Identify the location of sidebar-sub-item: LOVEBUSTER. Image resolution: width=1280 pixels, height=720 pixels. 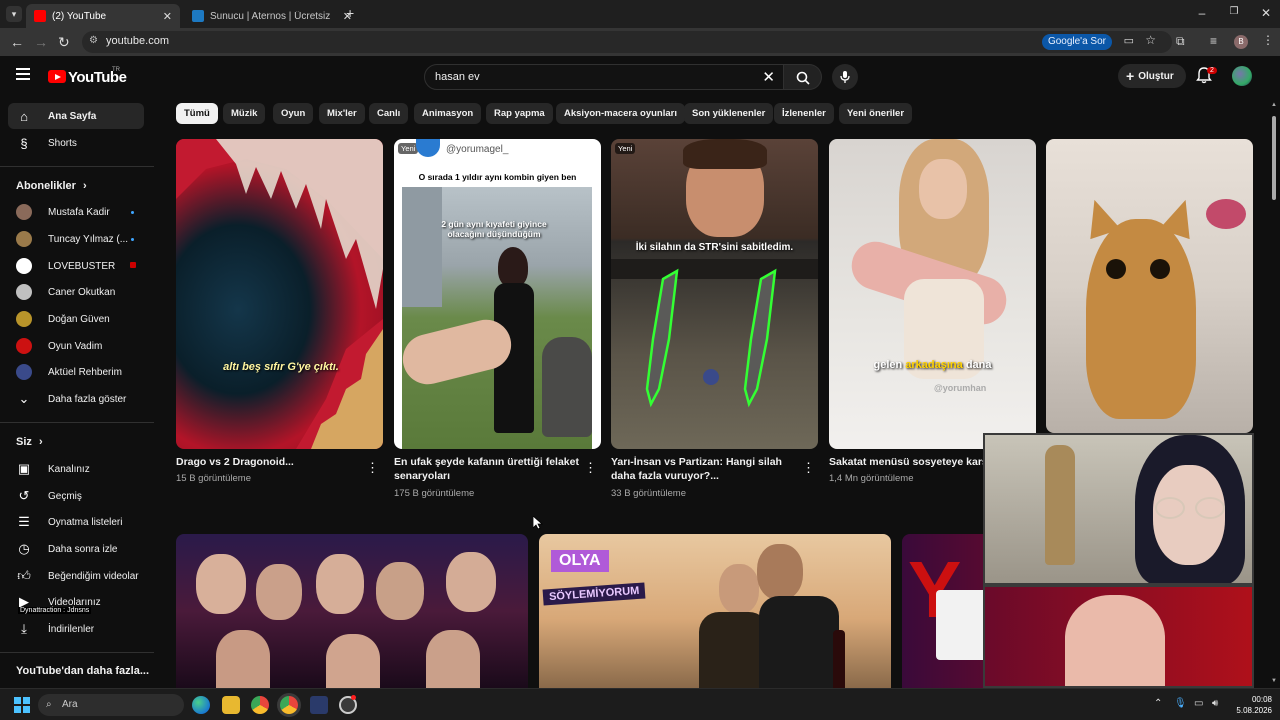
(76, 266).